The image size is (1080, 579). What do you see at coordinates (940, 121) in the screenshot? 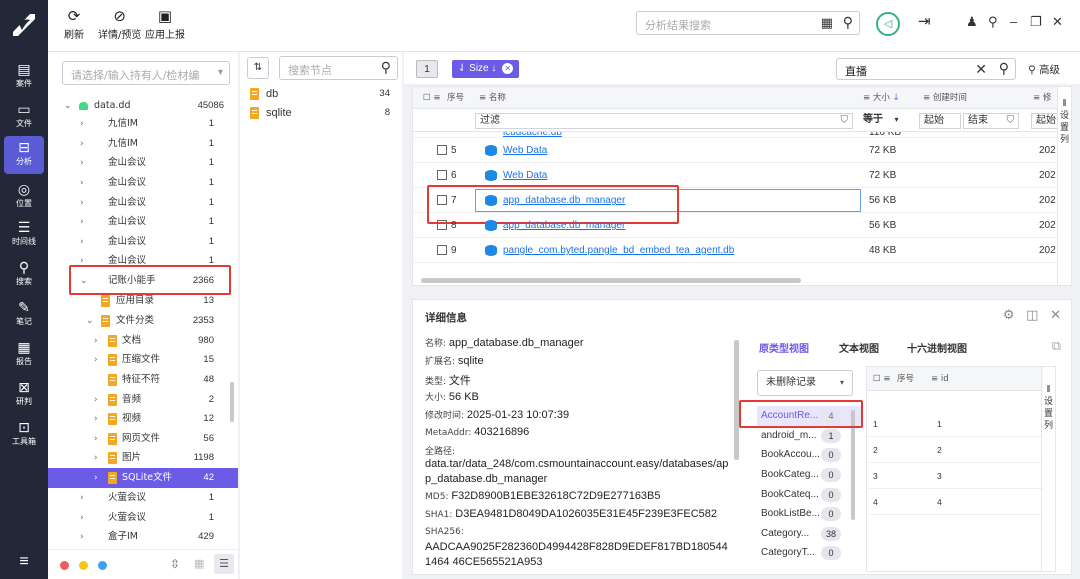
I see `ctime-start-input: 起始` at bounding box center [940, 121].